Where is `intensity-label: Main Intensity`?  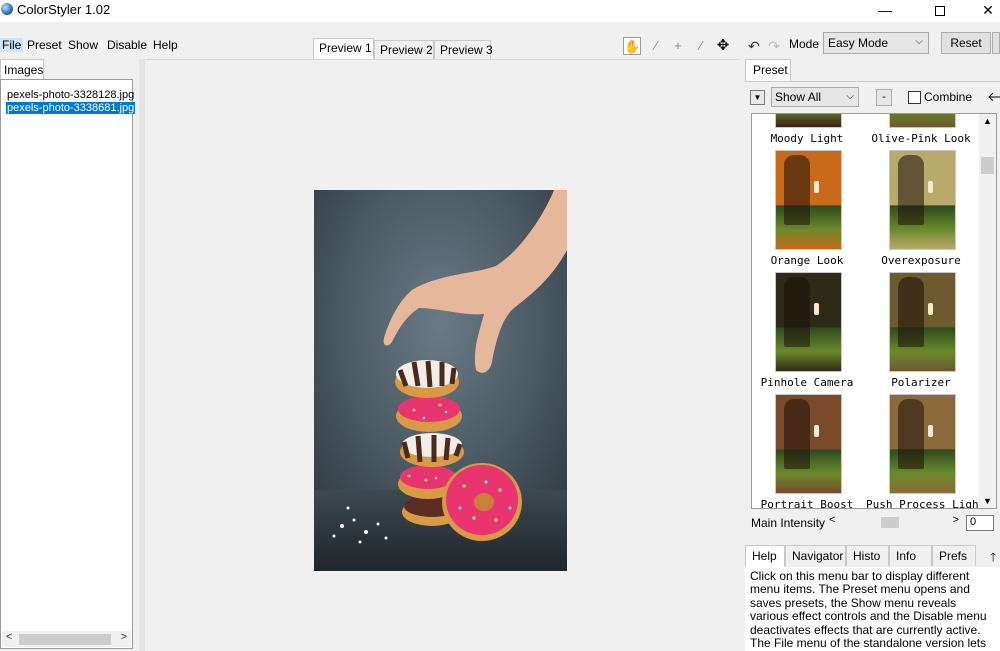 intensity-label: Main Intensity is located at coordinates (788, 523).